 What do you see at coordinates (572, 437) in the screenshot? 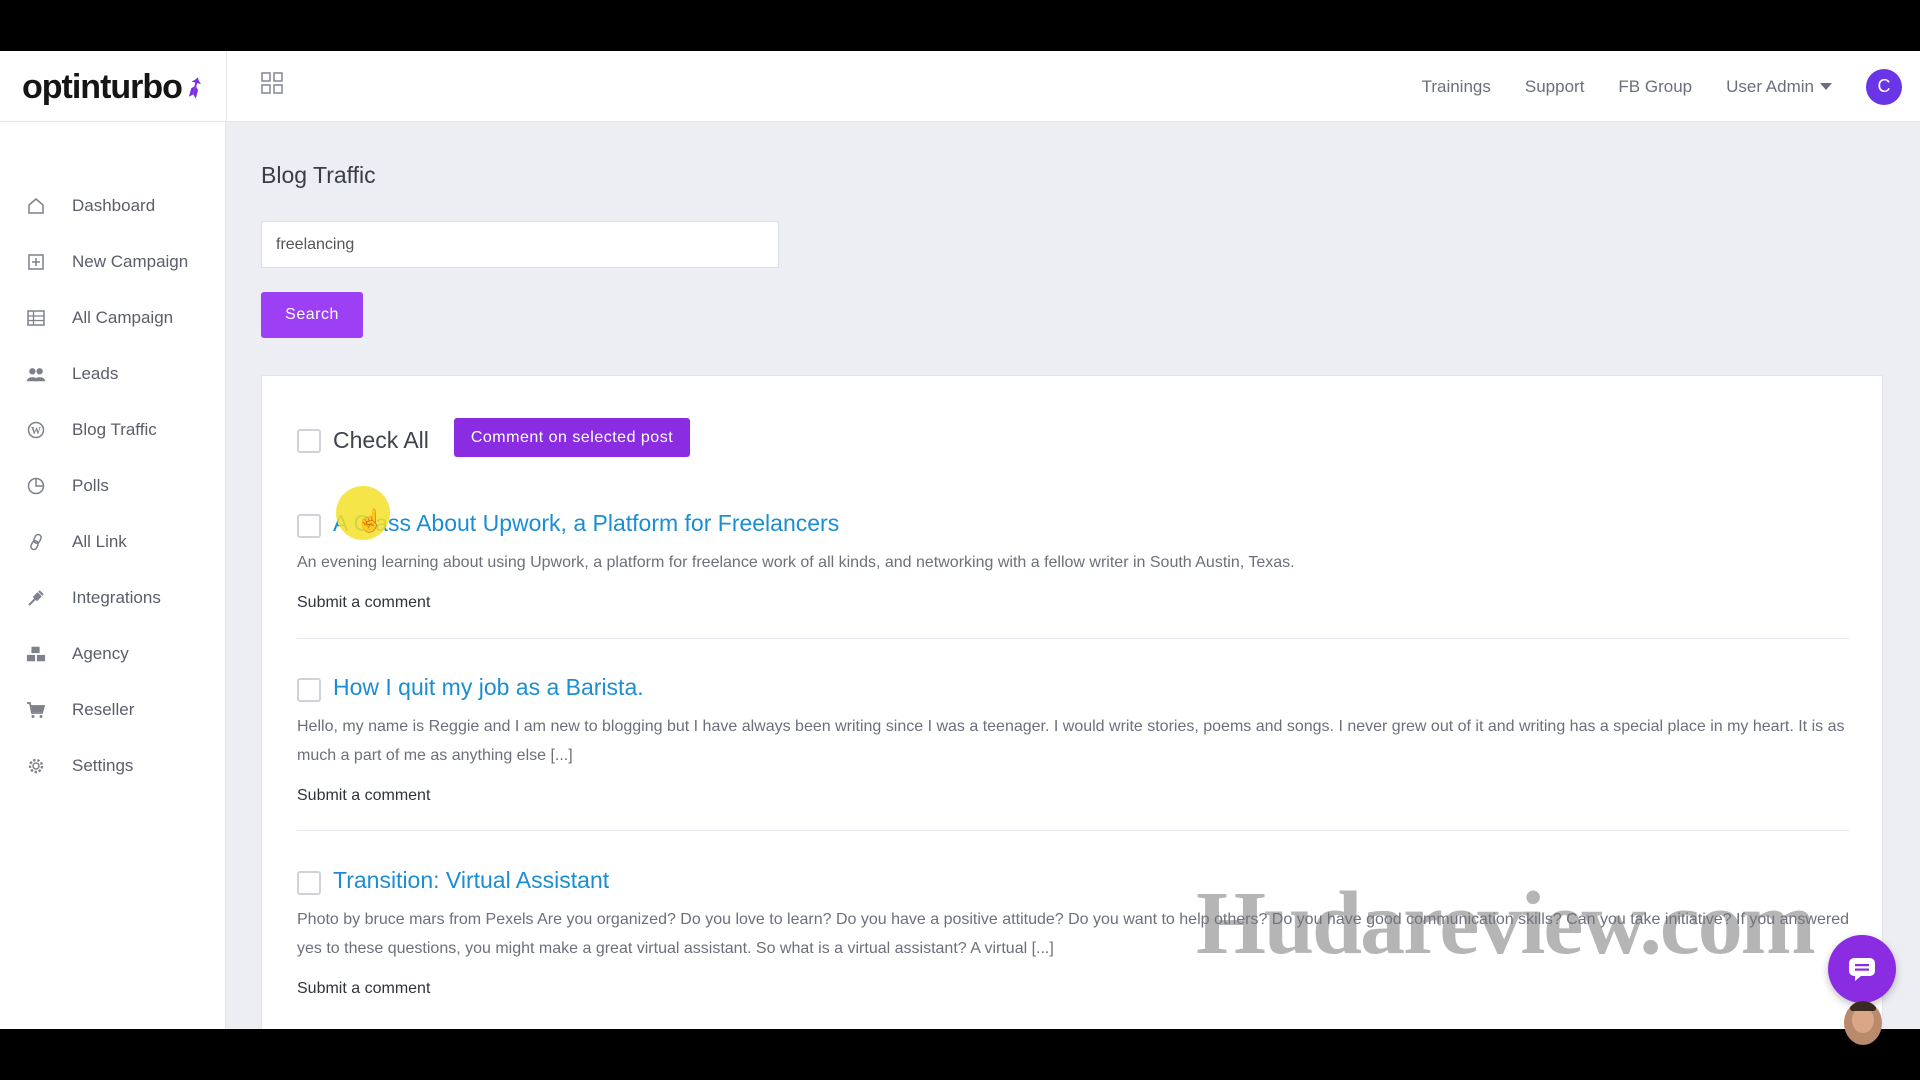
I see `comment-on-selected-button: Comment on selected post` at bounding box center [572, 437].